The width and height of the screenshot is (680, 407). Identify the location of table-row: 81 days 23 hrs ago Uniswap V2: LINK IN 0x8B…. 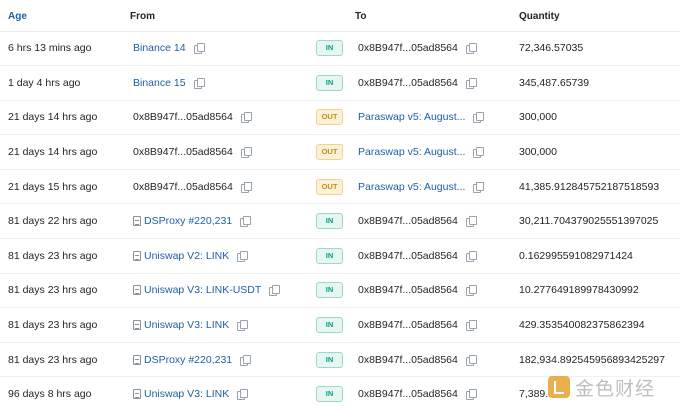
(340, 256).